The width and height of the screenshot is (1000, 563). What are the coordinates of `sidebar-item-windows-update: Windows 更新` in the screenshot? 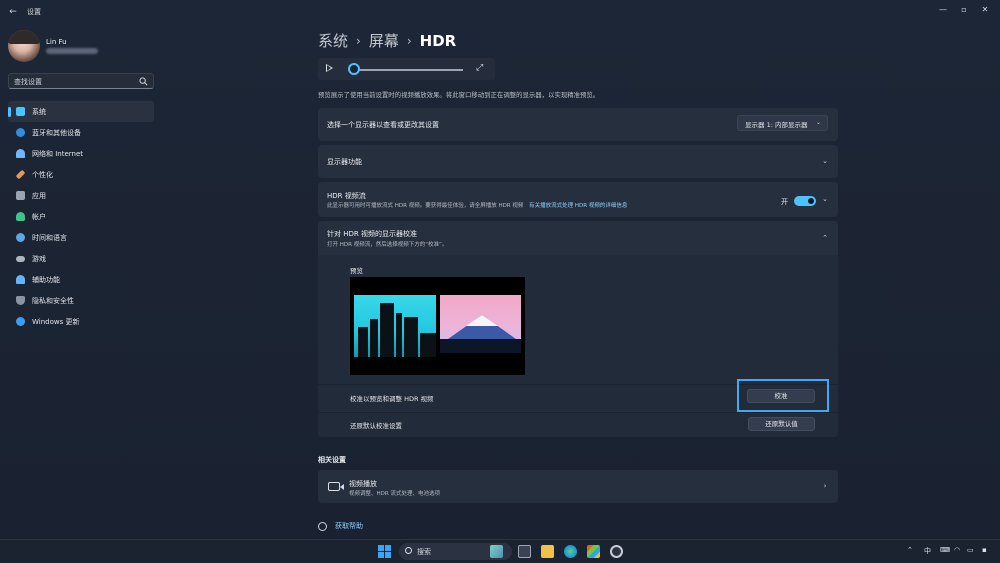 It's located at (81, 321).